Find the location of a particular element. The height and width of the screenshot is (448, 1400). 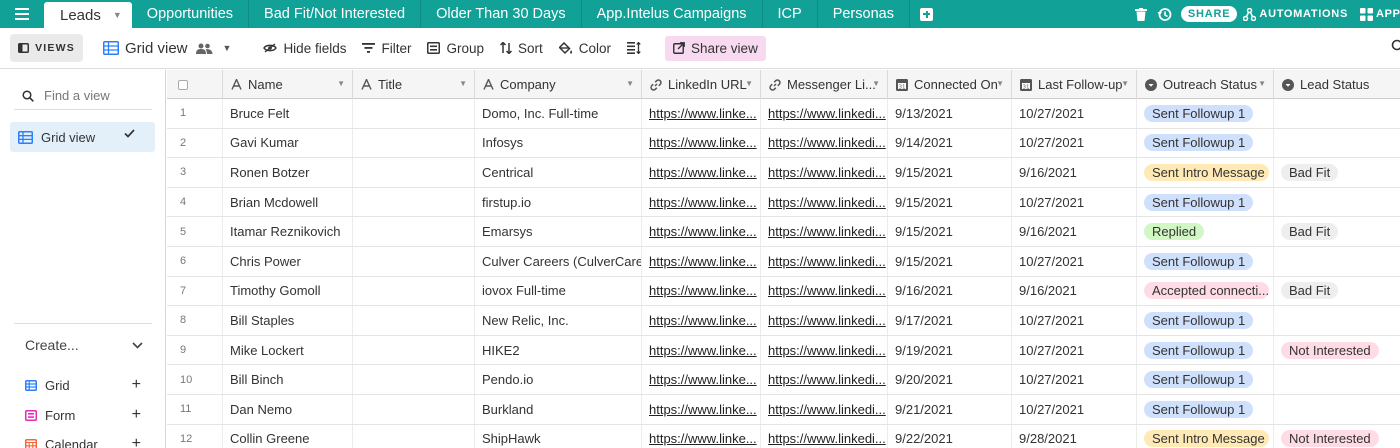

cell-company: ShipHawk is located at coordinates (558, 436).